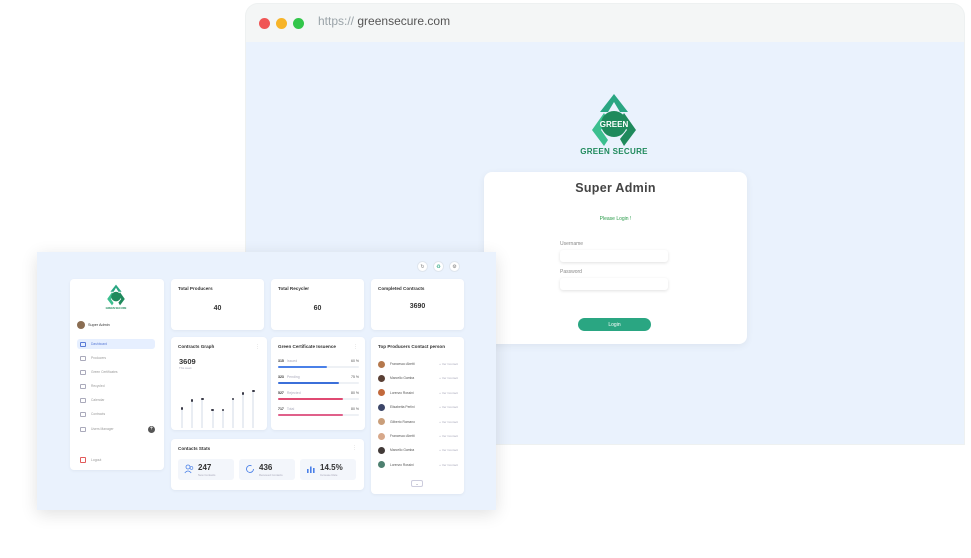 The height and width of the screenshot is (558, 971). What do you see at coordinates (329, 475) in the screenshot?
I see `stat-caption: Increase Rate` at bounding box center [329, 475].